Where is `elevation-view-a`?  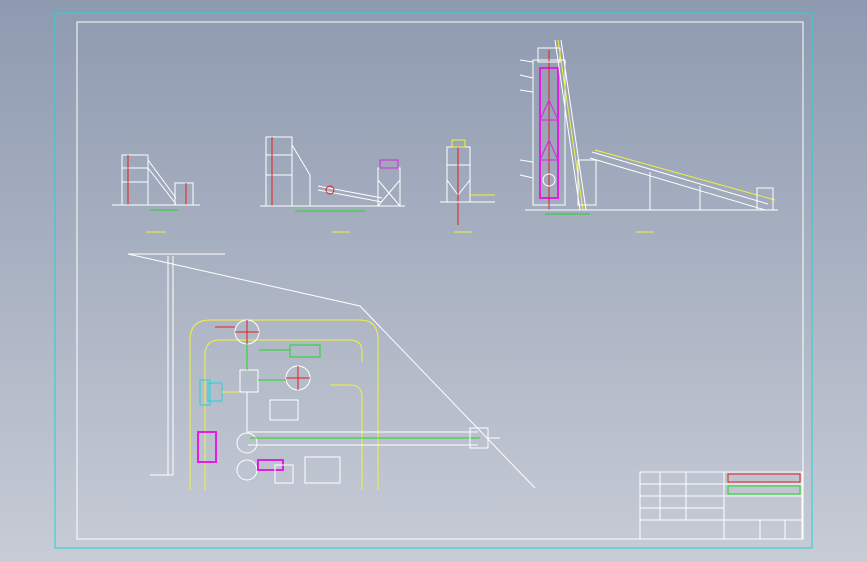 elevation-view-a is located at coordinates (156, 193).